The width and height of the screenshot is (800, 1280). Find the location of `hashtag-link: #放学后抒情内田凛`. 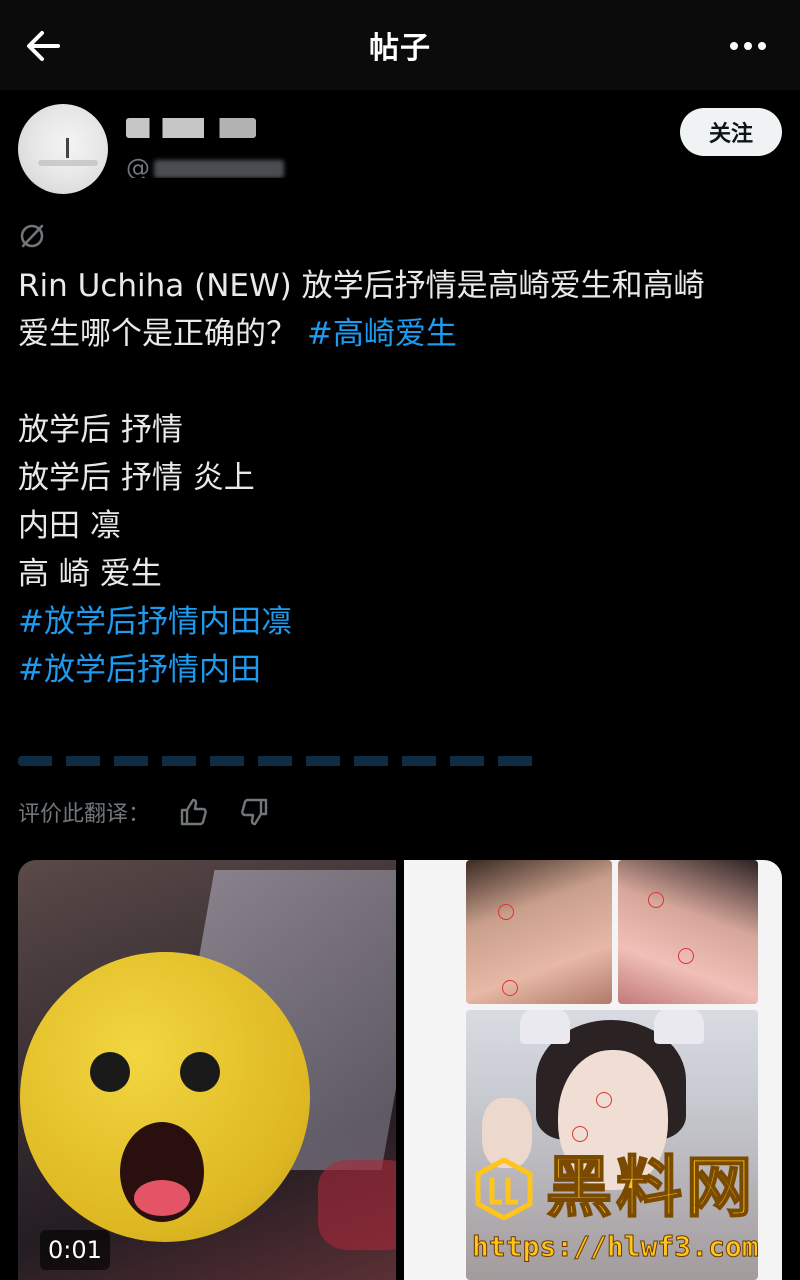

hashtag-link: #放学后抒情内田凛 is located at coordinates (400, 622).